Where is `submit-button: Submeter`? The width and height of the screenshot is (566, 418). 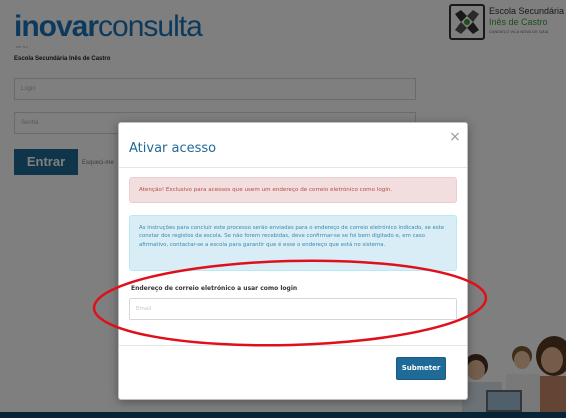 submit-button: Submeter is located at coordinates (421, 368).